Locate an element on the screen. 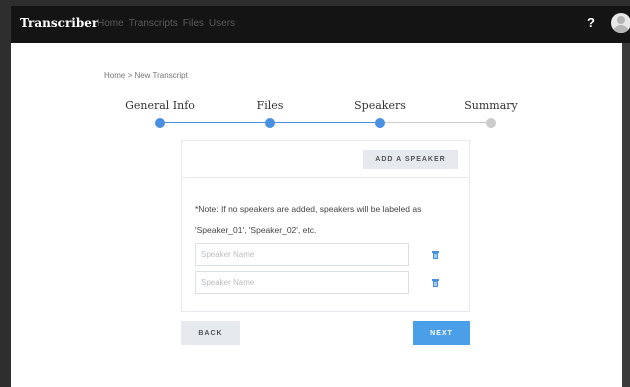 The height and width of the screenshot is (387, 630). step-label-summary: Summary is located at coordinates (491, 105).